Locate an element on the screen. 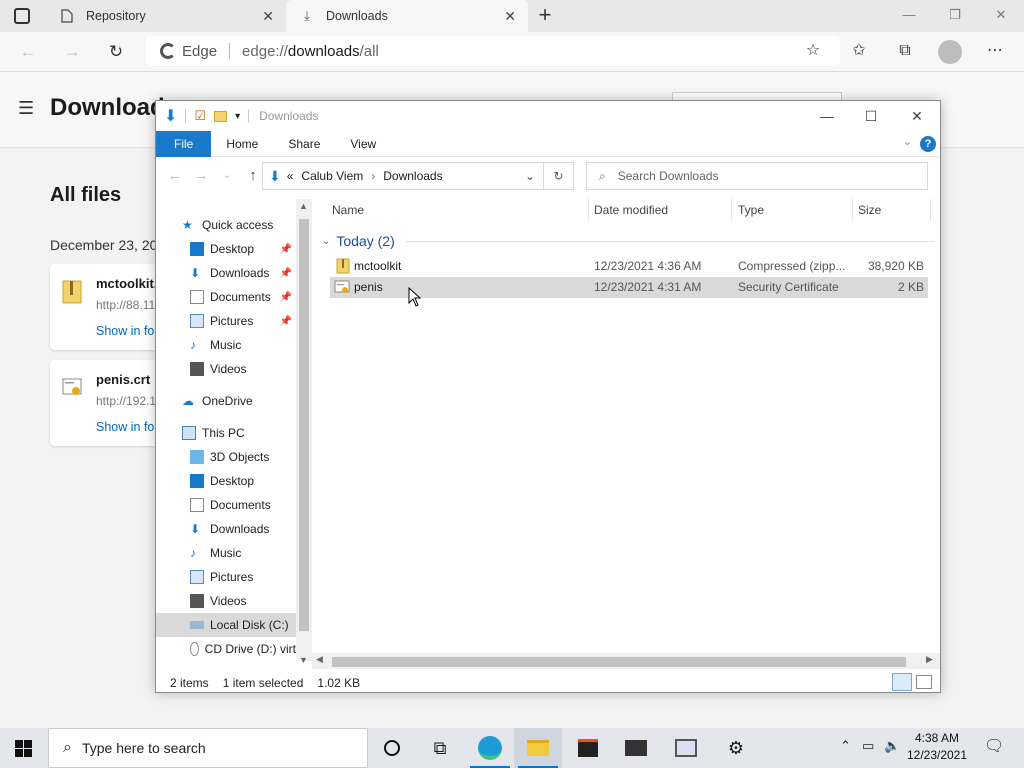  explorer-minimize-button: — is located at coordinates (827, 116).